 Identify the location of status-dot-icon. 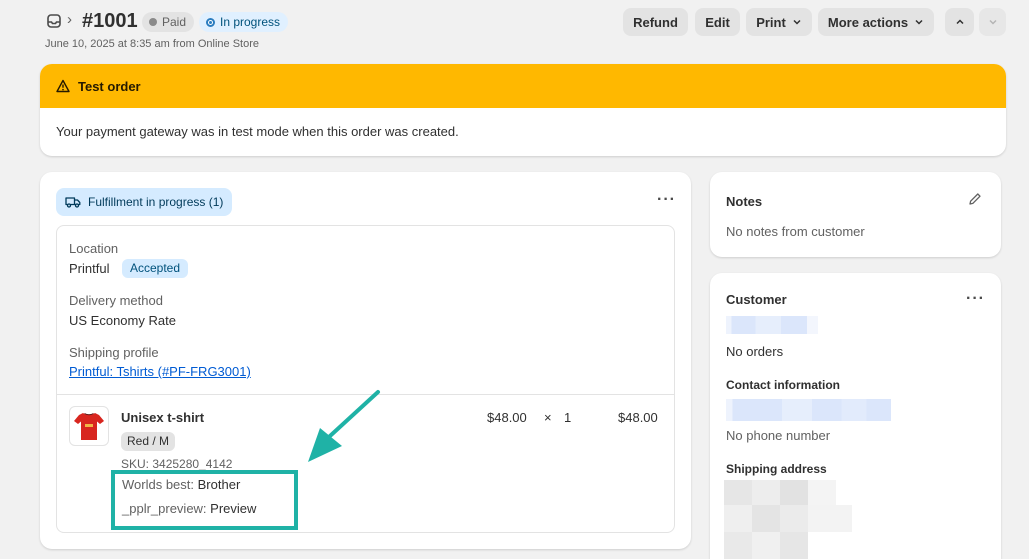
(153, 22).